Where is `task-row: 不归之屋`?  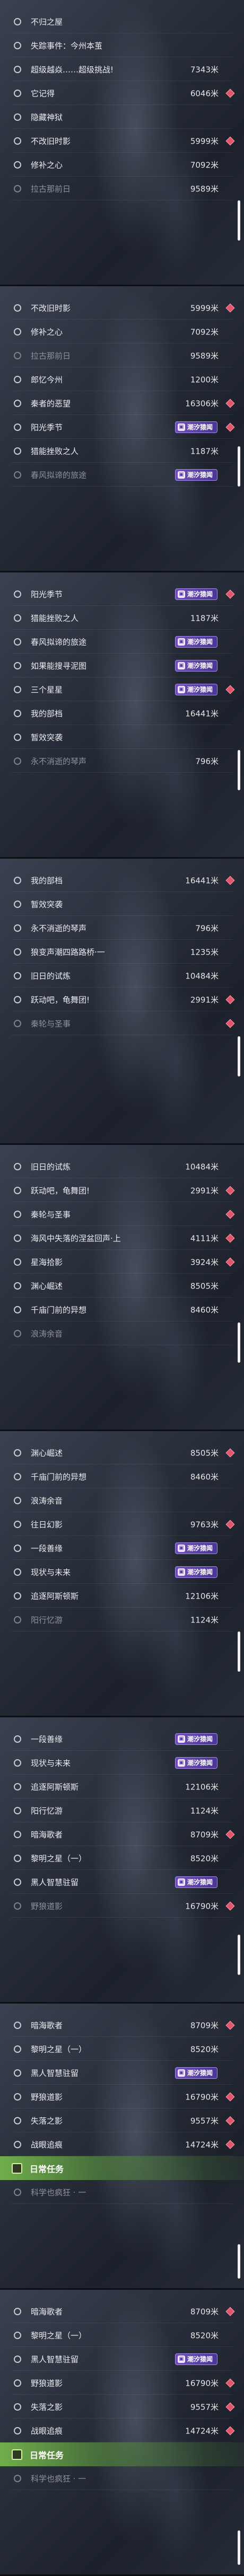
task-row: 不归之屋 is located at coordinates (122, 21).